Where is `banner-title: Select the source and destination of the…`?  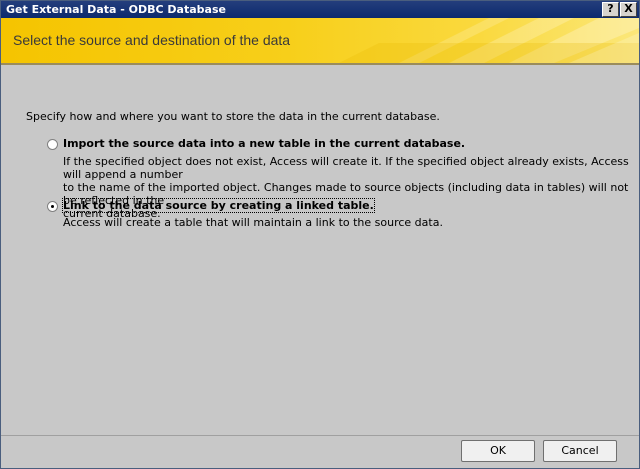 banner-title: Select the source and destination of the… is located at coordinates (152, 40).